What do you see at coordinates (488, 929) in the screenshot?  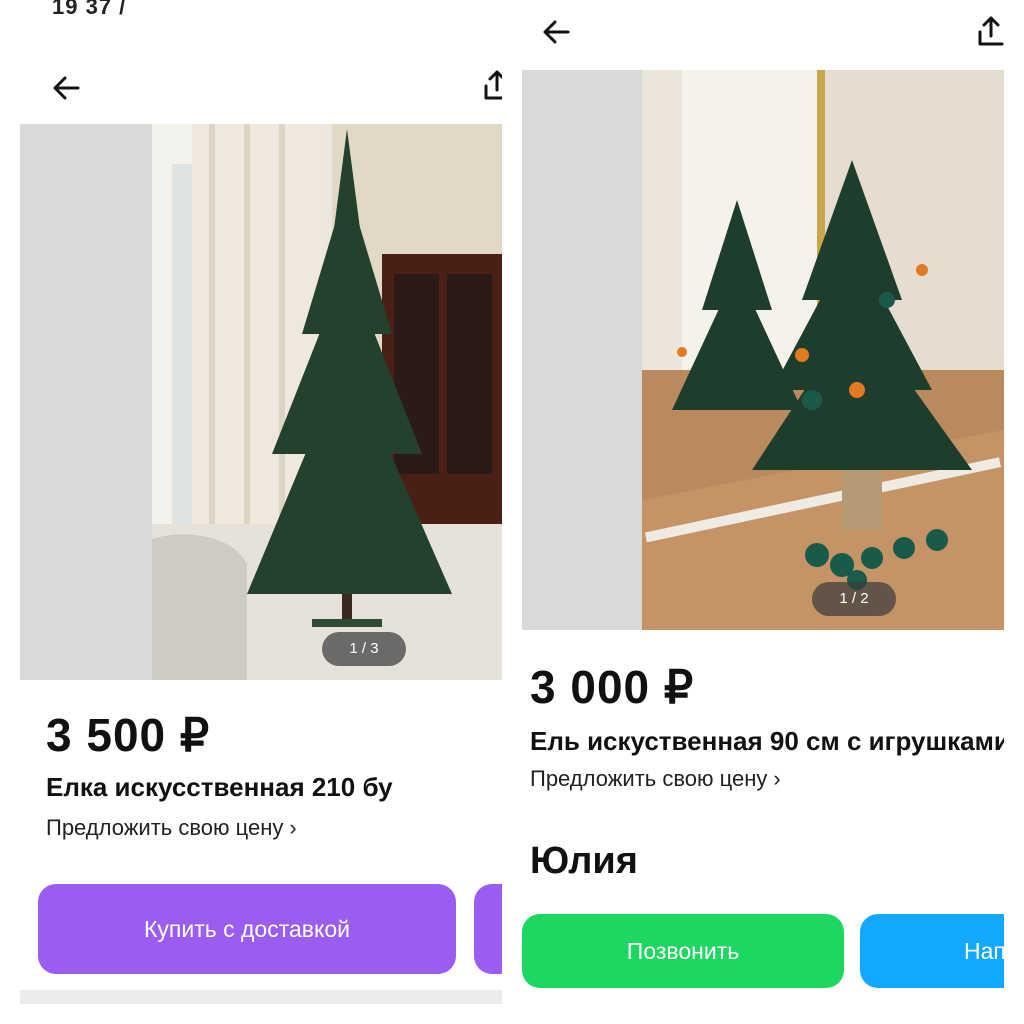 I see `secondary-action-button` at bounding box center [488, 929].